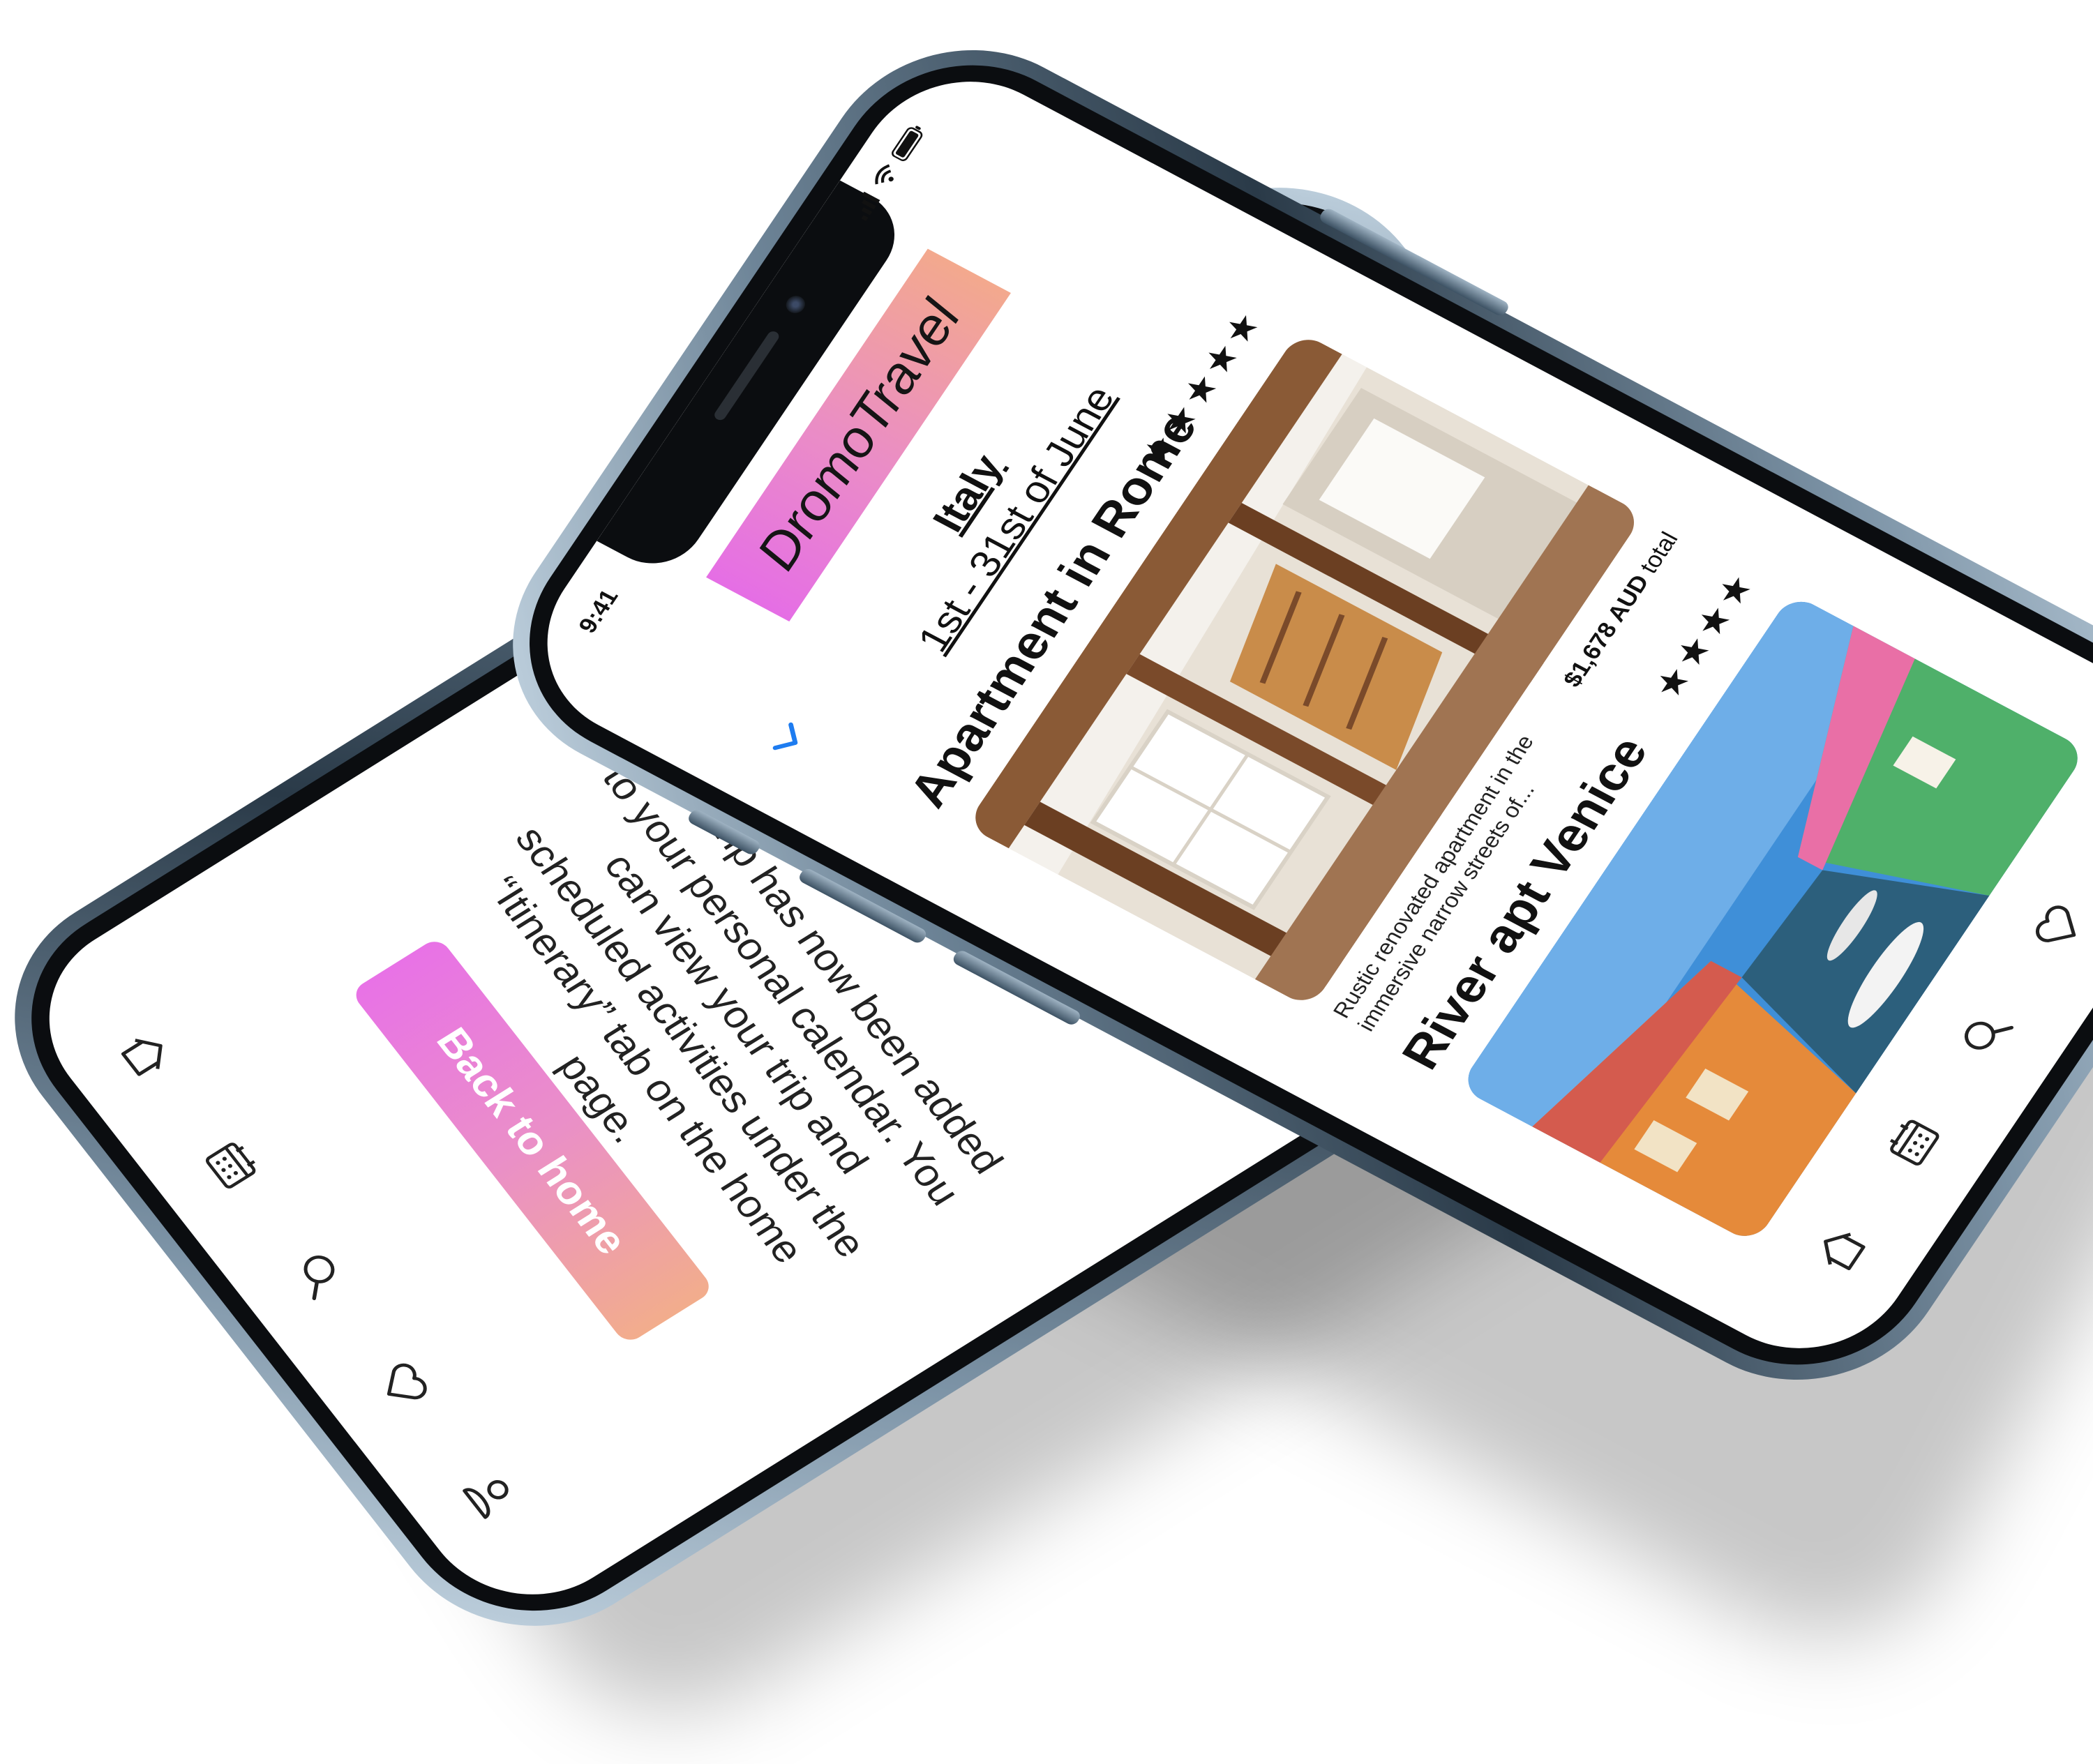  I want to click on price-suffix: total, so click(1659, 552).